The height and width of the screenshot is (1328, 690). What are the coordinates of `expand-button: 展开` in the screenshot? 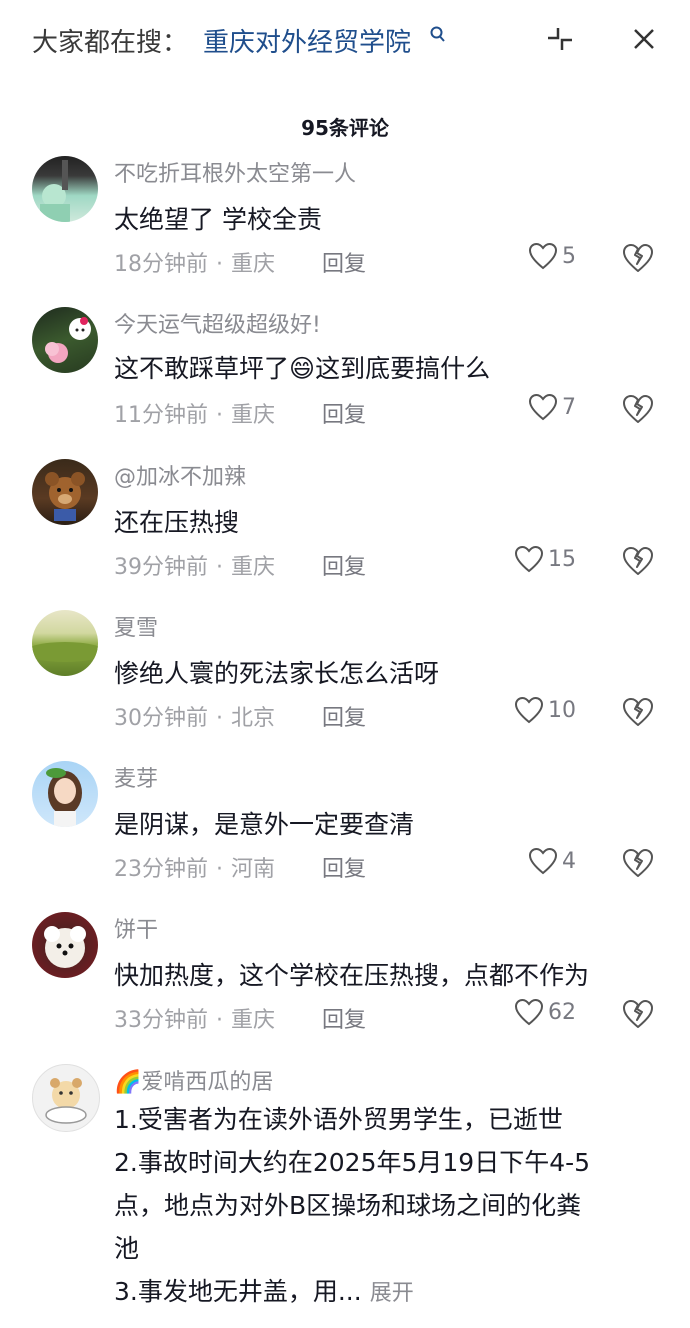 It's located at (392, 1293).